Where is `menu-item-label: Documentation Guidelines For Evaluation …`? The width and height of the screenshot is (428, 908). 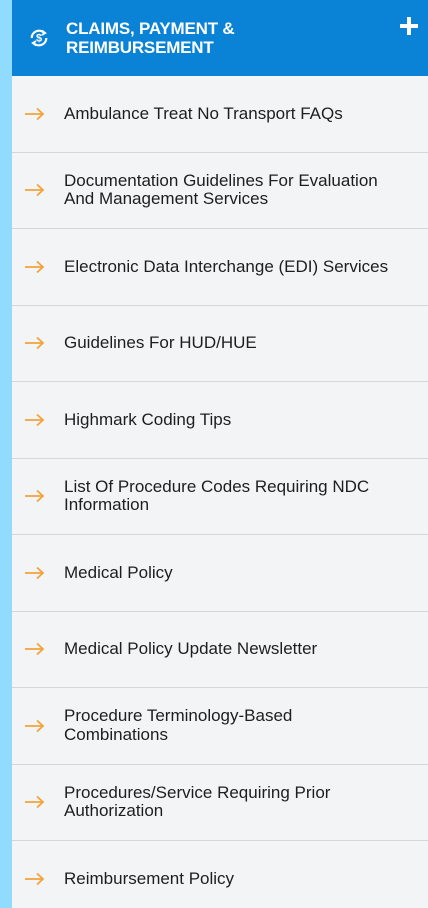 menu-item-label: Documentation Guidelines For Evaluation … is located at coordinates (221, 189).